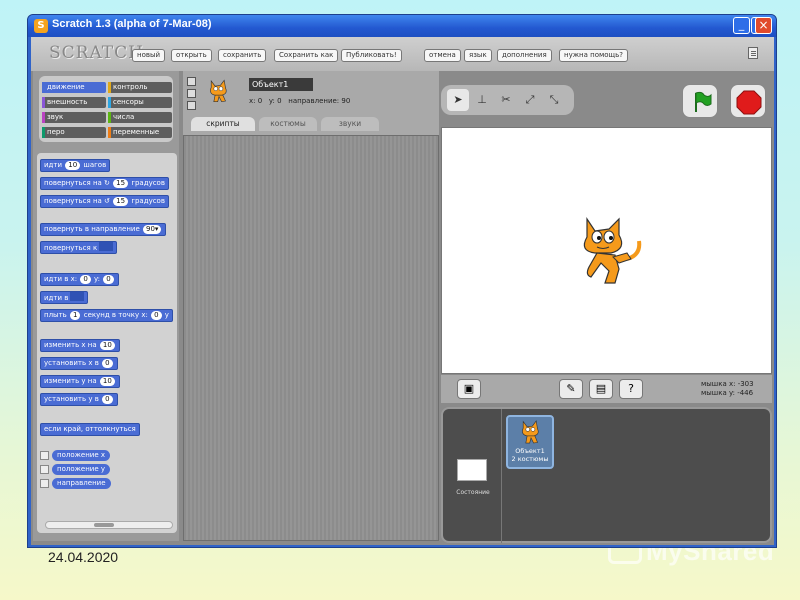 This screenshot has width=800, height=600. I want to click on rotation-style-full-icon, so click(191, 81).